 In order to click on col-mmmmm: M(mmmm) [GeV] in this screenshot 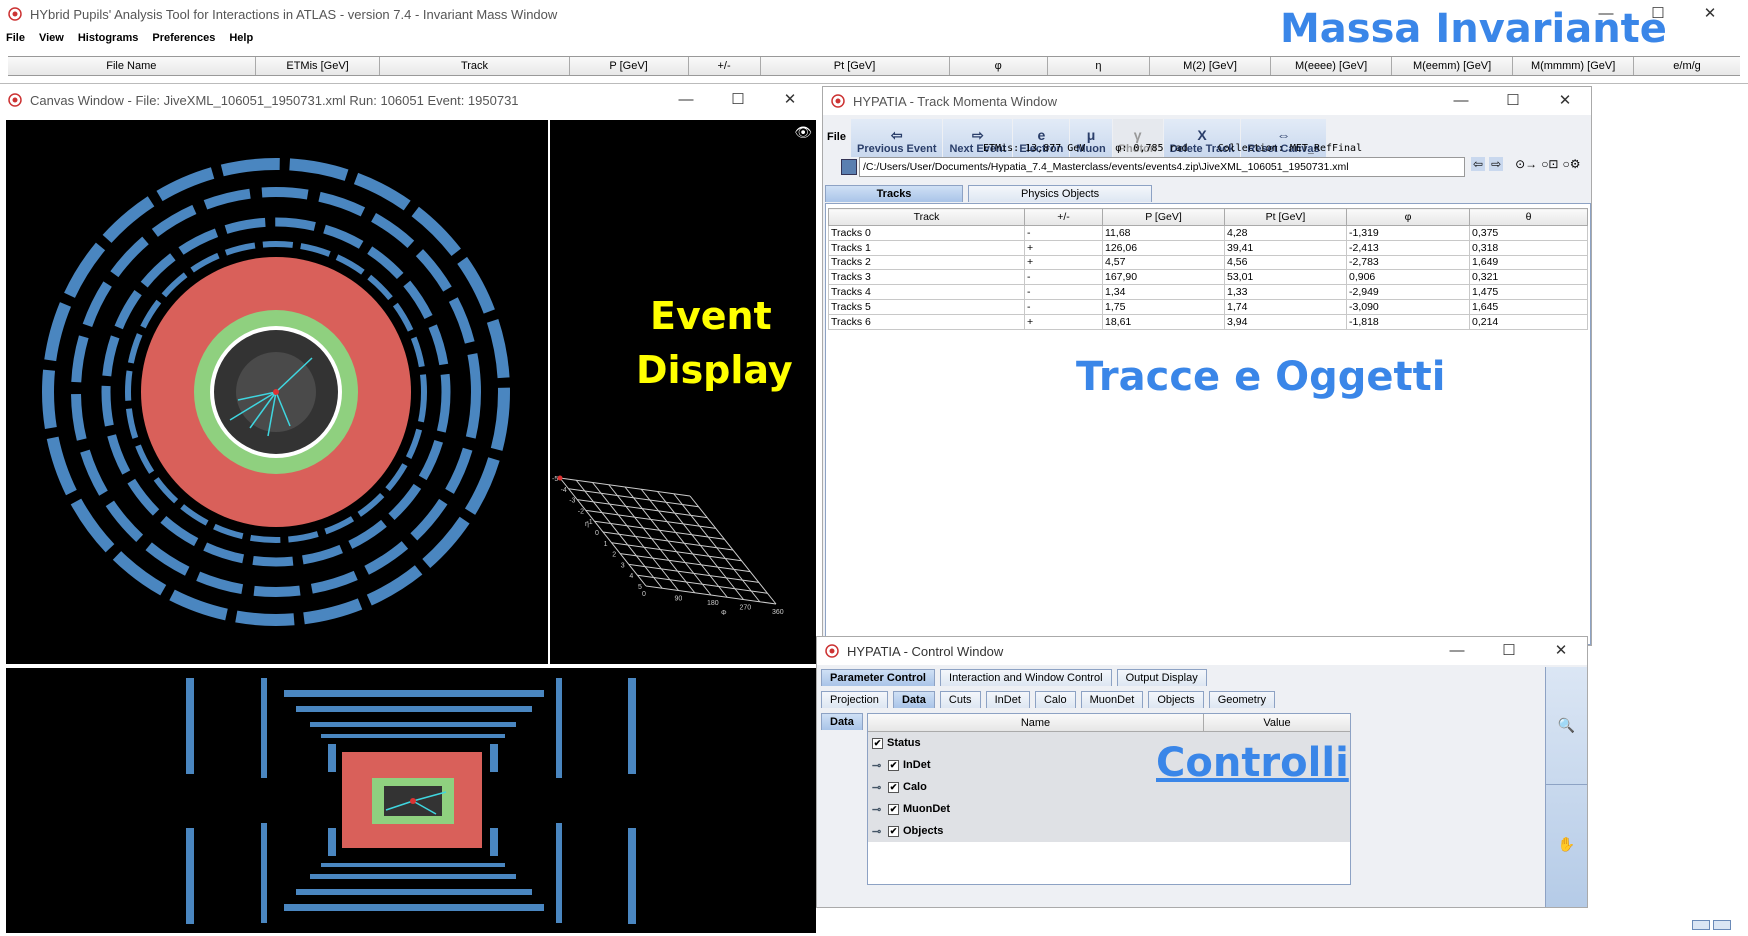, I will do `click(1574, 66)`.